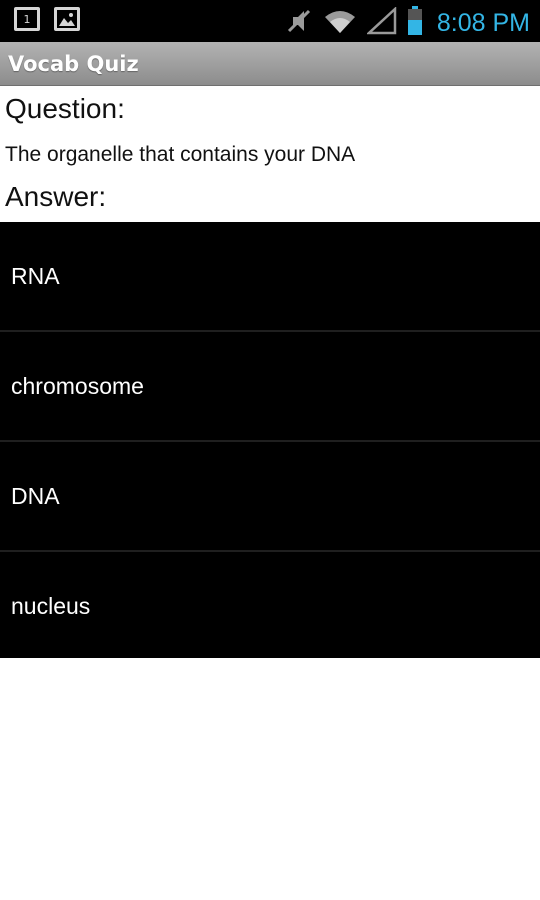 The height and width of the screenshot is (900, 540). Describe the element at coordinates (77, 385) in the screenshot. I see `answer-option-label: chromosome` at that location.